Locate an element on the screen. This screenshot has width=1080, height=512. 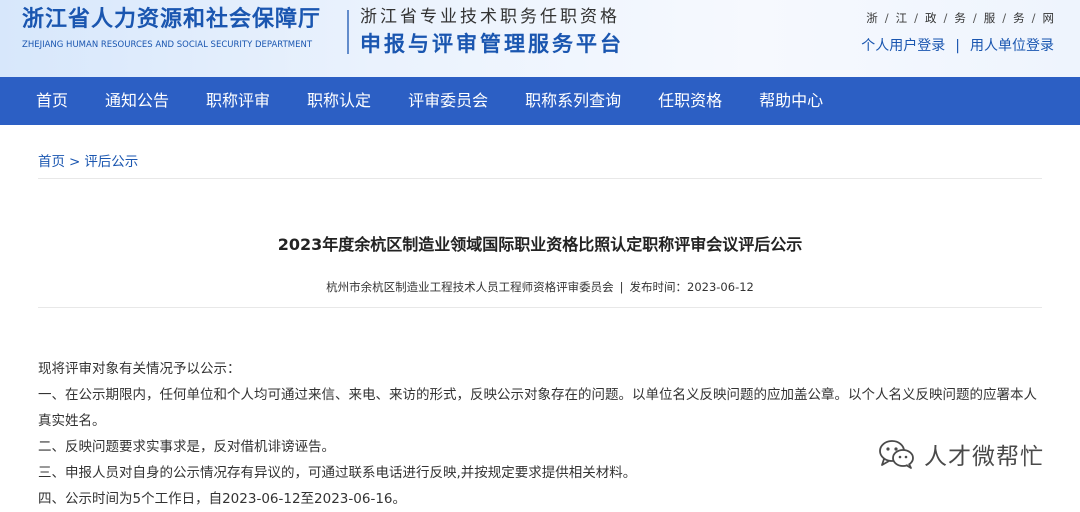
platform-subtitle: 浙江省专业技术职务任职资格 is located at coordinates (492, 17).